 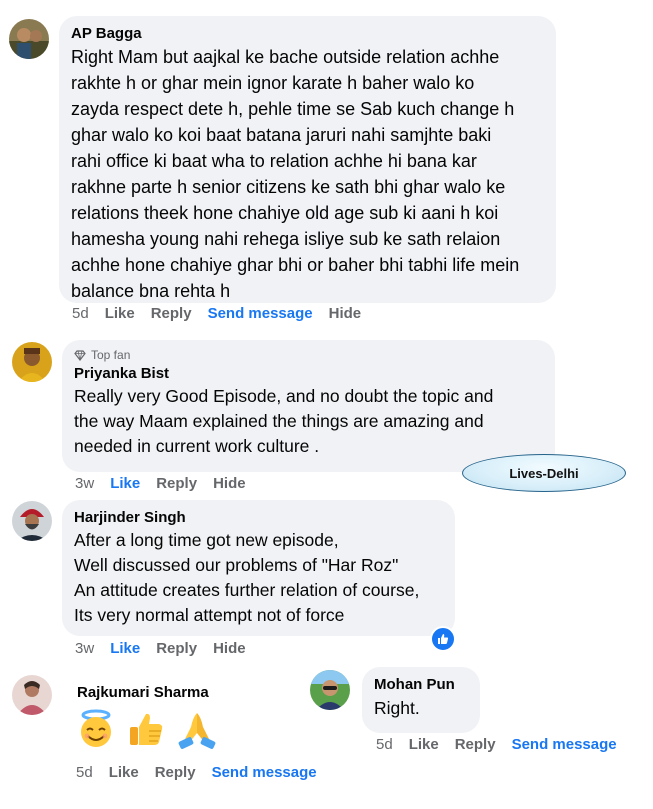 I want to click on avatar-mohan-pun, so click(x=330, y=690).